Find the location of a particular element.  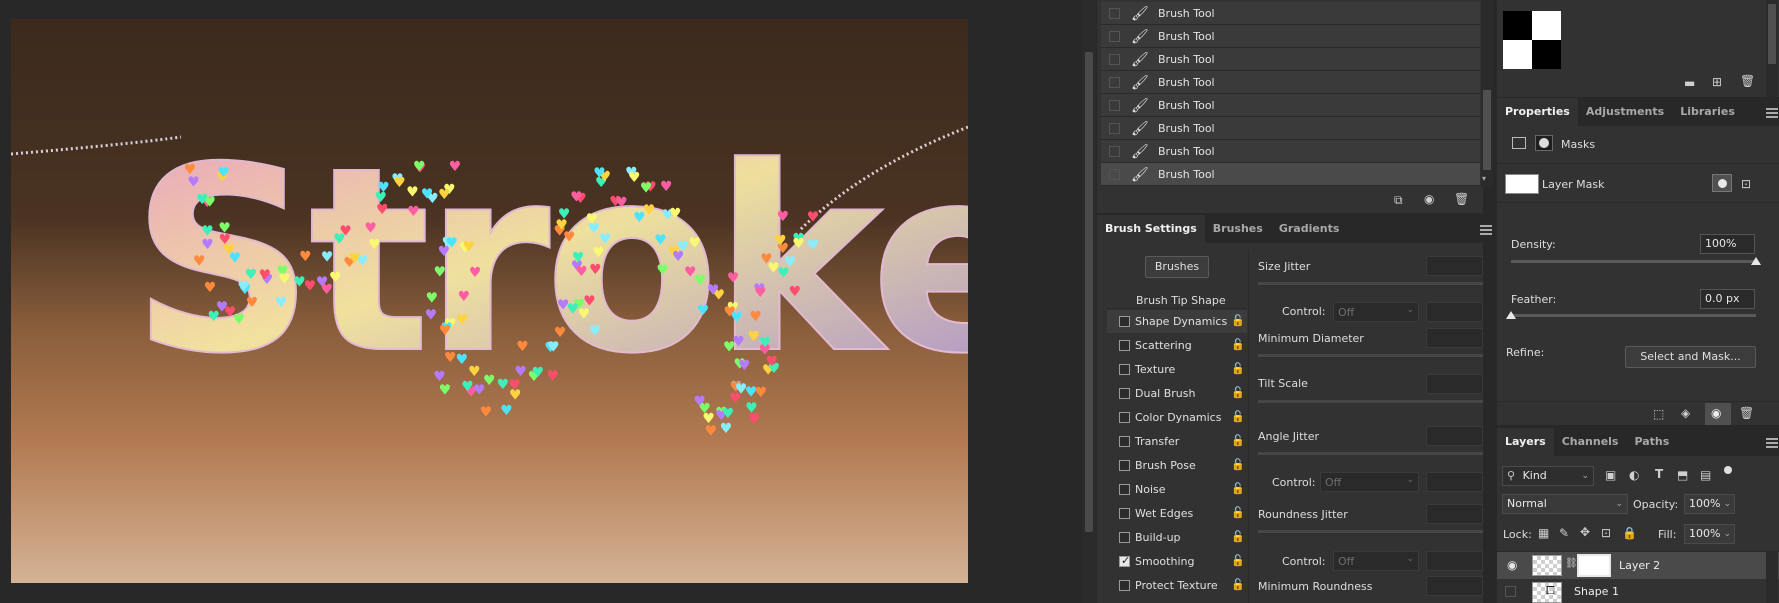

brush-tip-shape-item: Brush Tip Shape is located at coordinates (1181, 300).